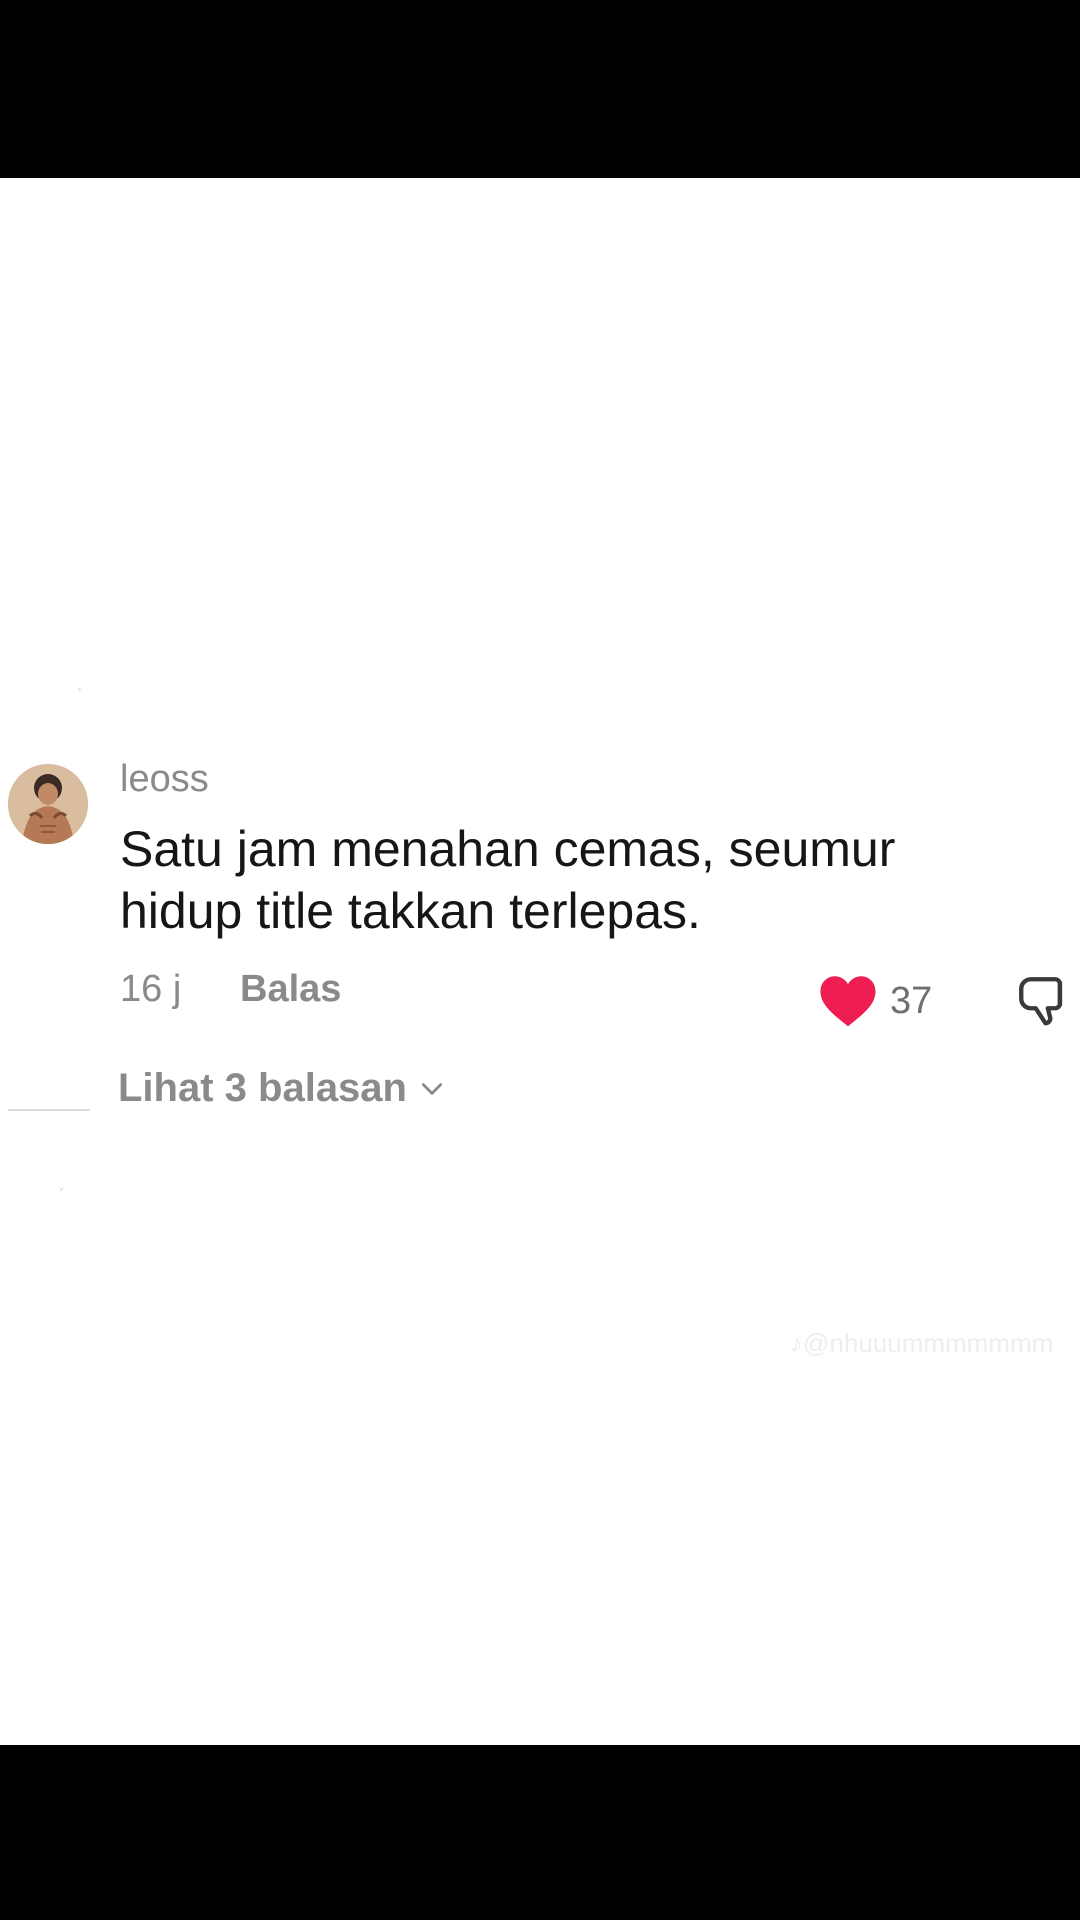  I want to click on like-button, so click(848, 1000).